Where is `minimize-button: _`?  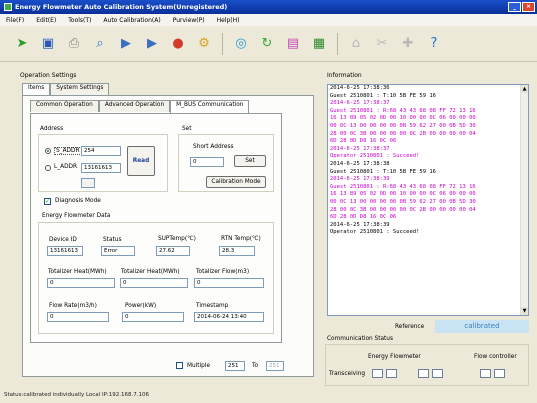
minimize-button: _ is located at coordinates (514, 7).